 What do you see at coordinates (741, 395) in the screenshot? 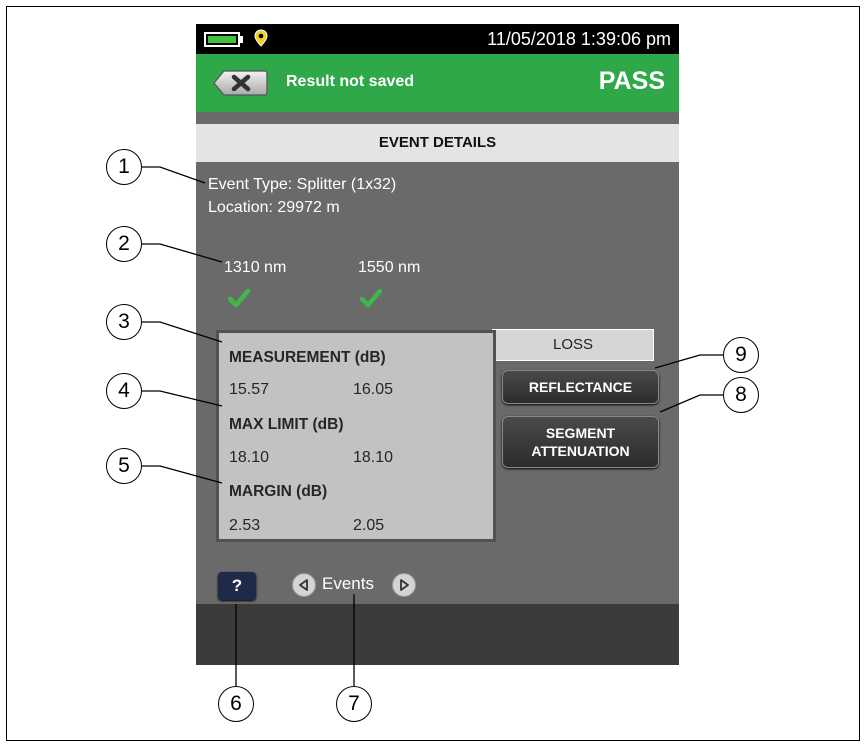
I see `callout-8: 8` at bounding box center [741, 395].